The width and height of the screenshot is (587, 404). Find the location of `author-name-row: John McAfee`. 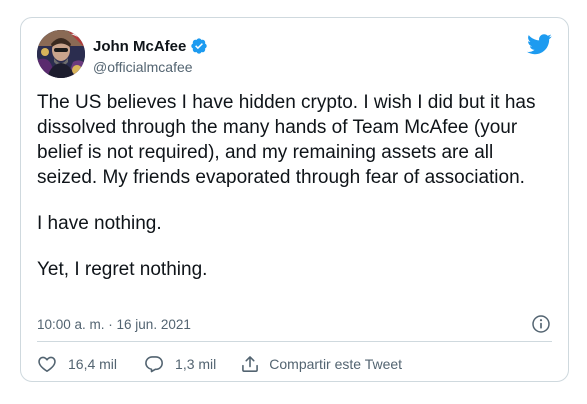

author-name-row: John McAfee is located at coordinates (150, 46).